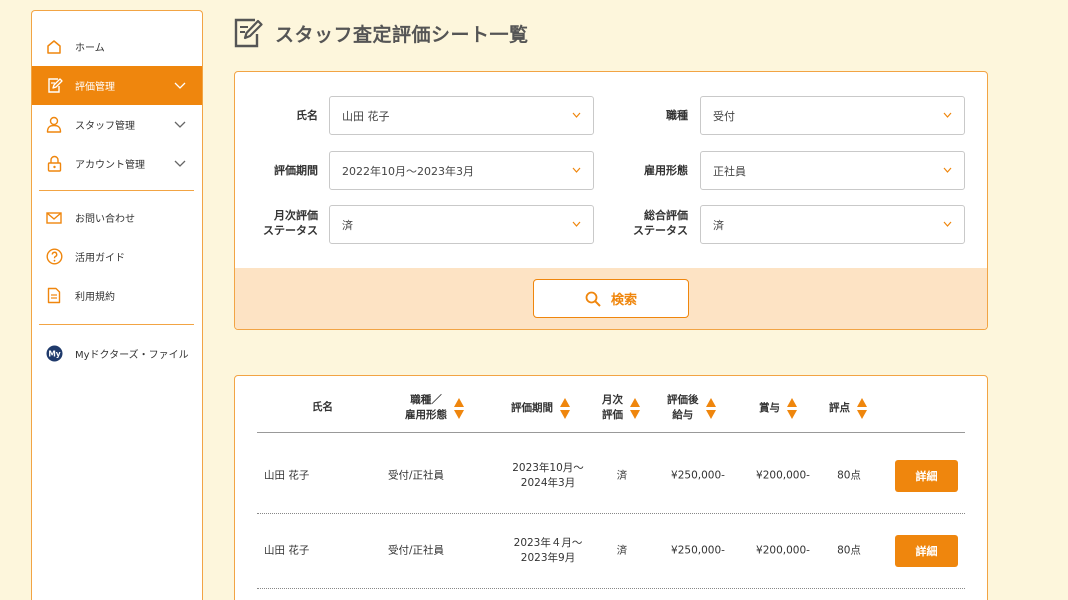 Image resolution: width=1068 pixels, height=600 pixels. I want to click on search-button: 検索, so click(611, 298).